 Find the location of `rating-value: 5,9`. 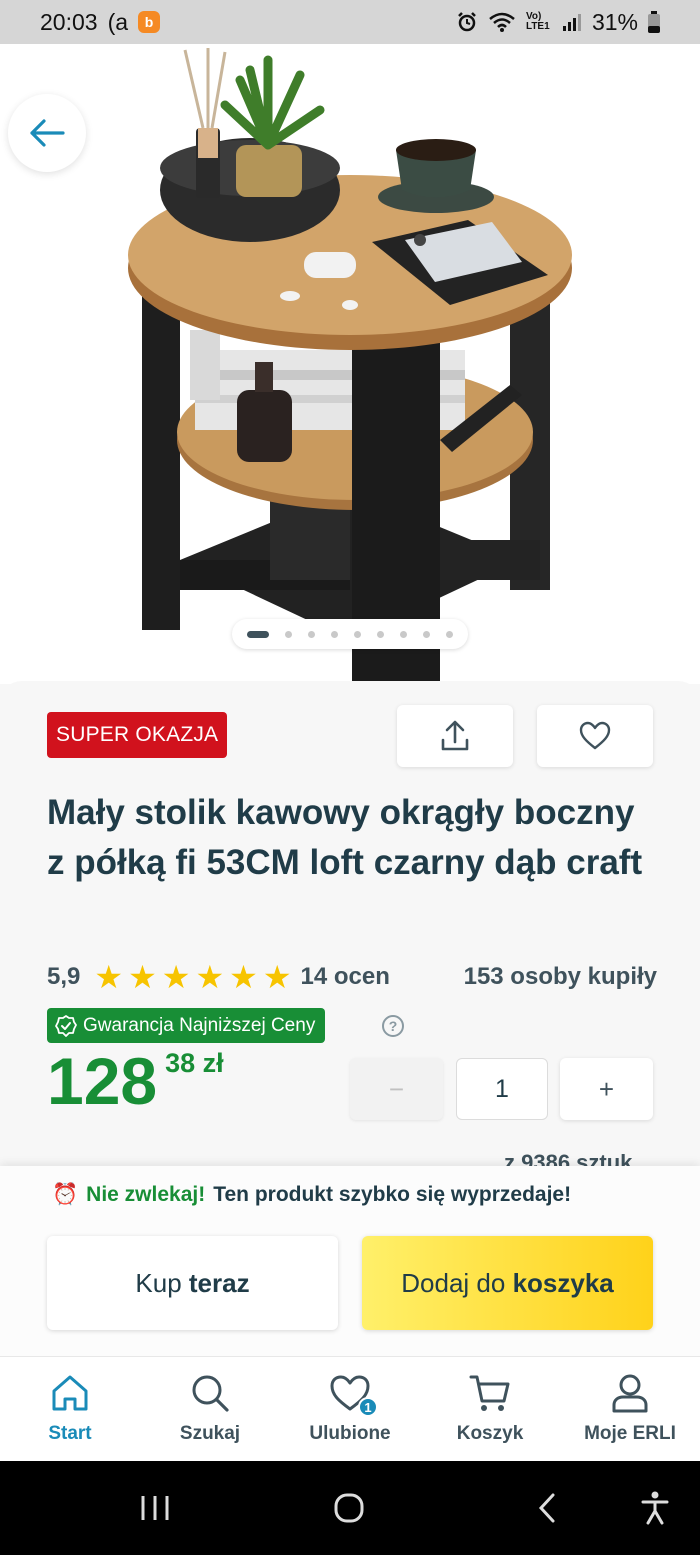

rating-value: 5,9 is located at coordinates (64, 976).